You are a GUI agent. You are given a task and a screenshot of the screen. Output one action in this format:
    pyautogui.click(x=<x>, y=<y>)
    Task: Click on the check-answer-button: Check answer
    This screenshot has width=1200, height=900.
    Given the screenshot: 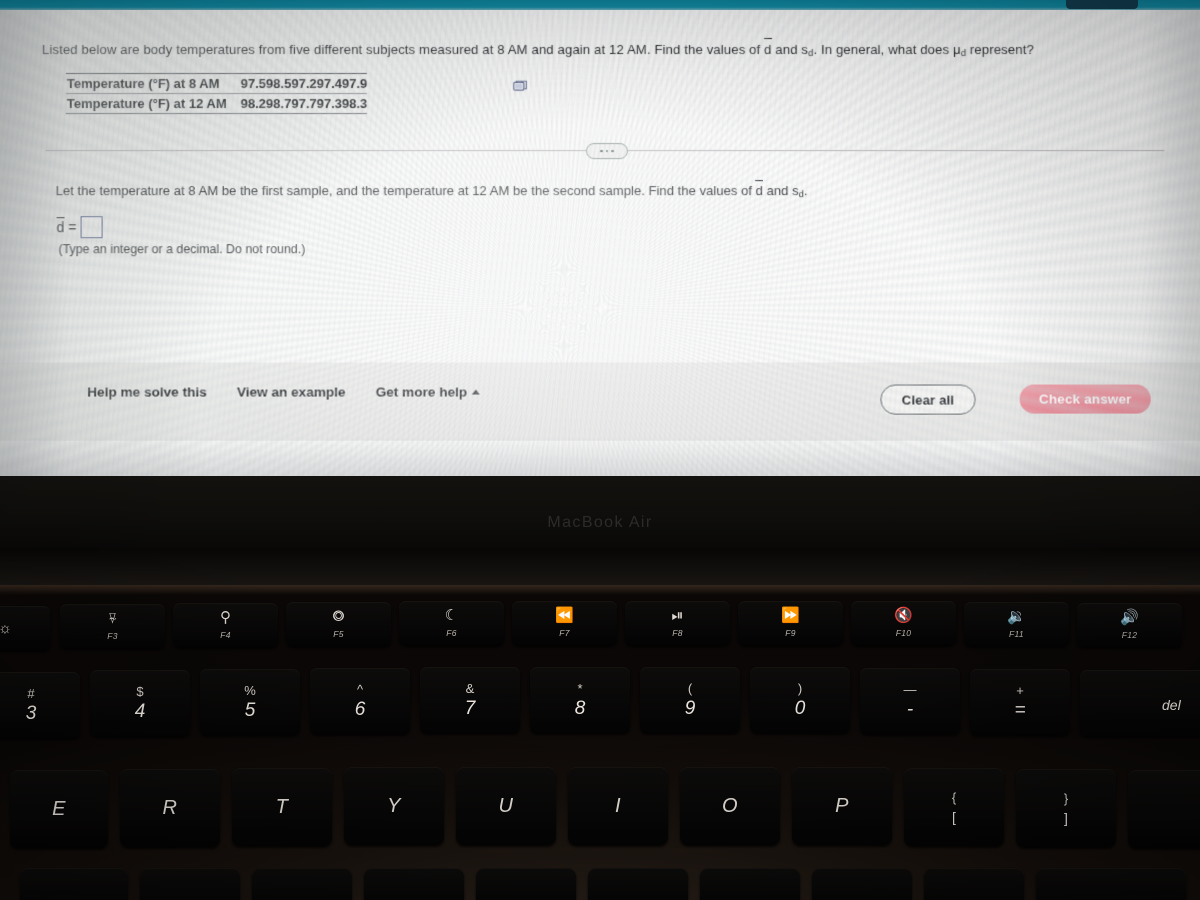 What is the action you would take?
    pyautogui.click(x=1085, y=399)
    